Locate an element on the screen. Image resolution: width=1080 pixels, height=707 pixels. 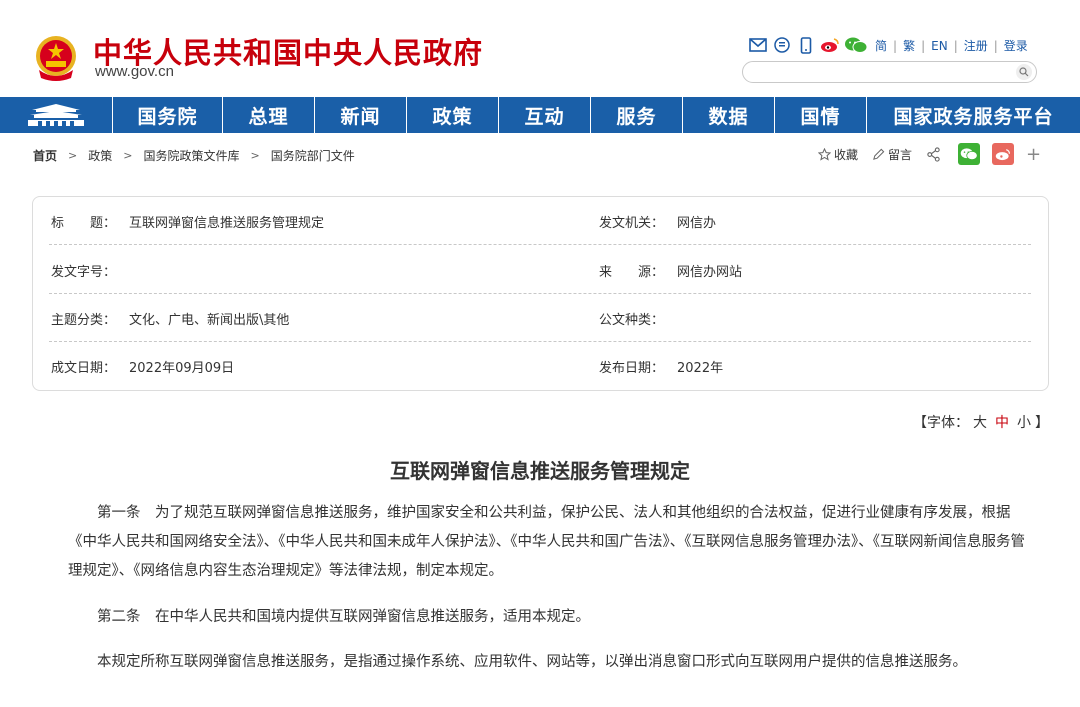
article-paragraph: 第二条 在中华人民共和国境内提供互联网弹窗信息推送服务，适用本规定。 is located at coordinates (343, 617).